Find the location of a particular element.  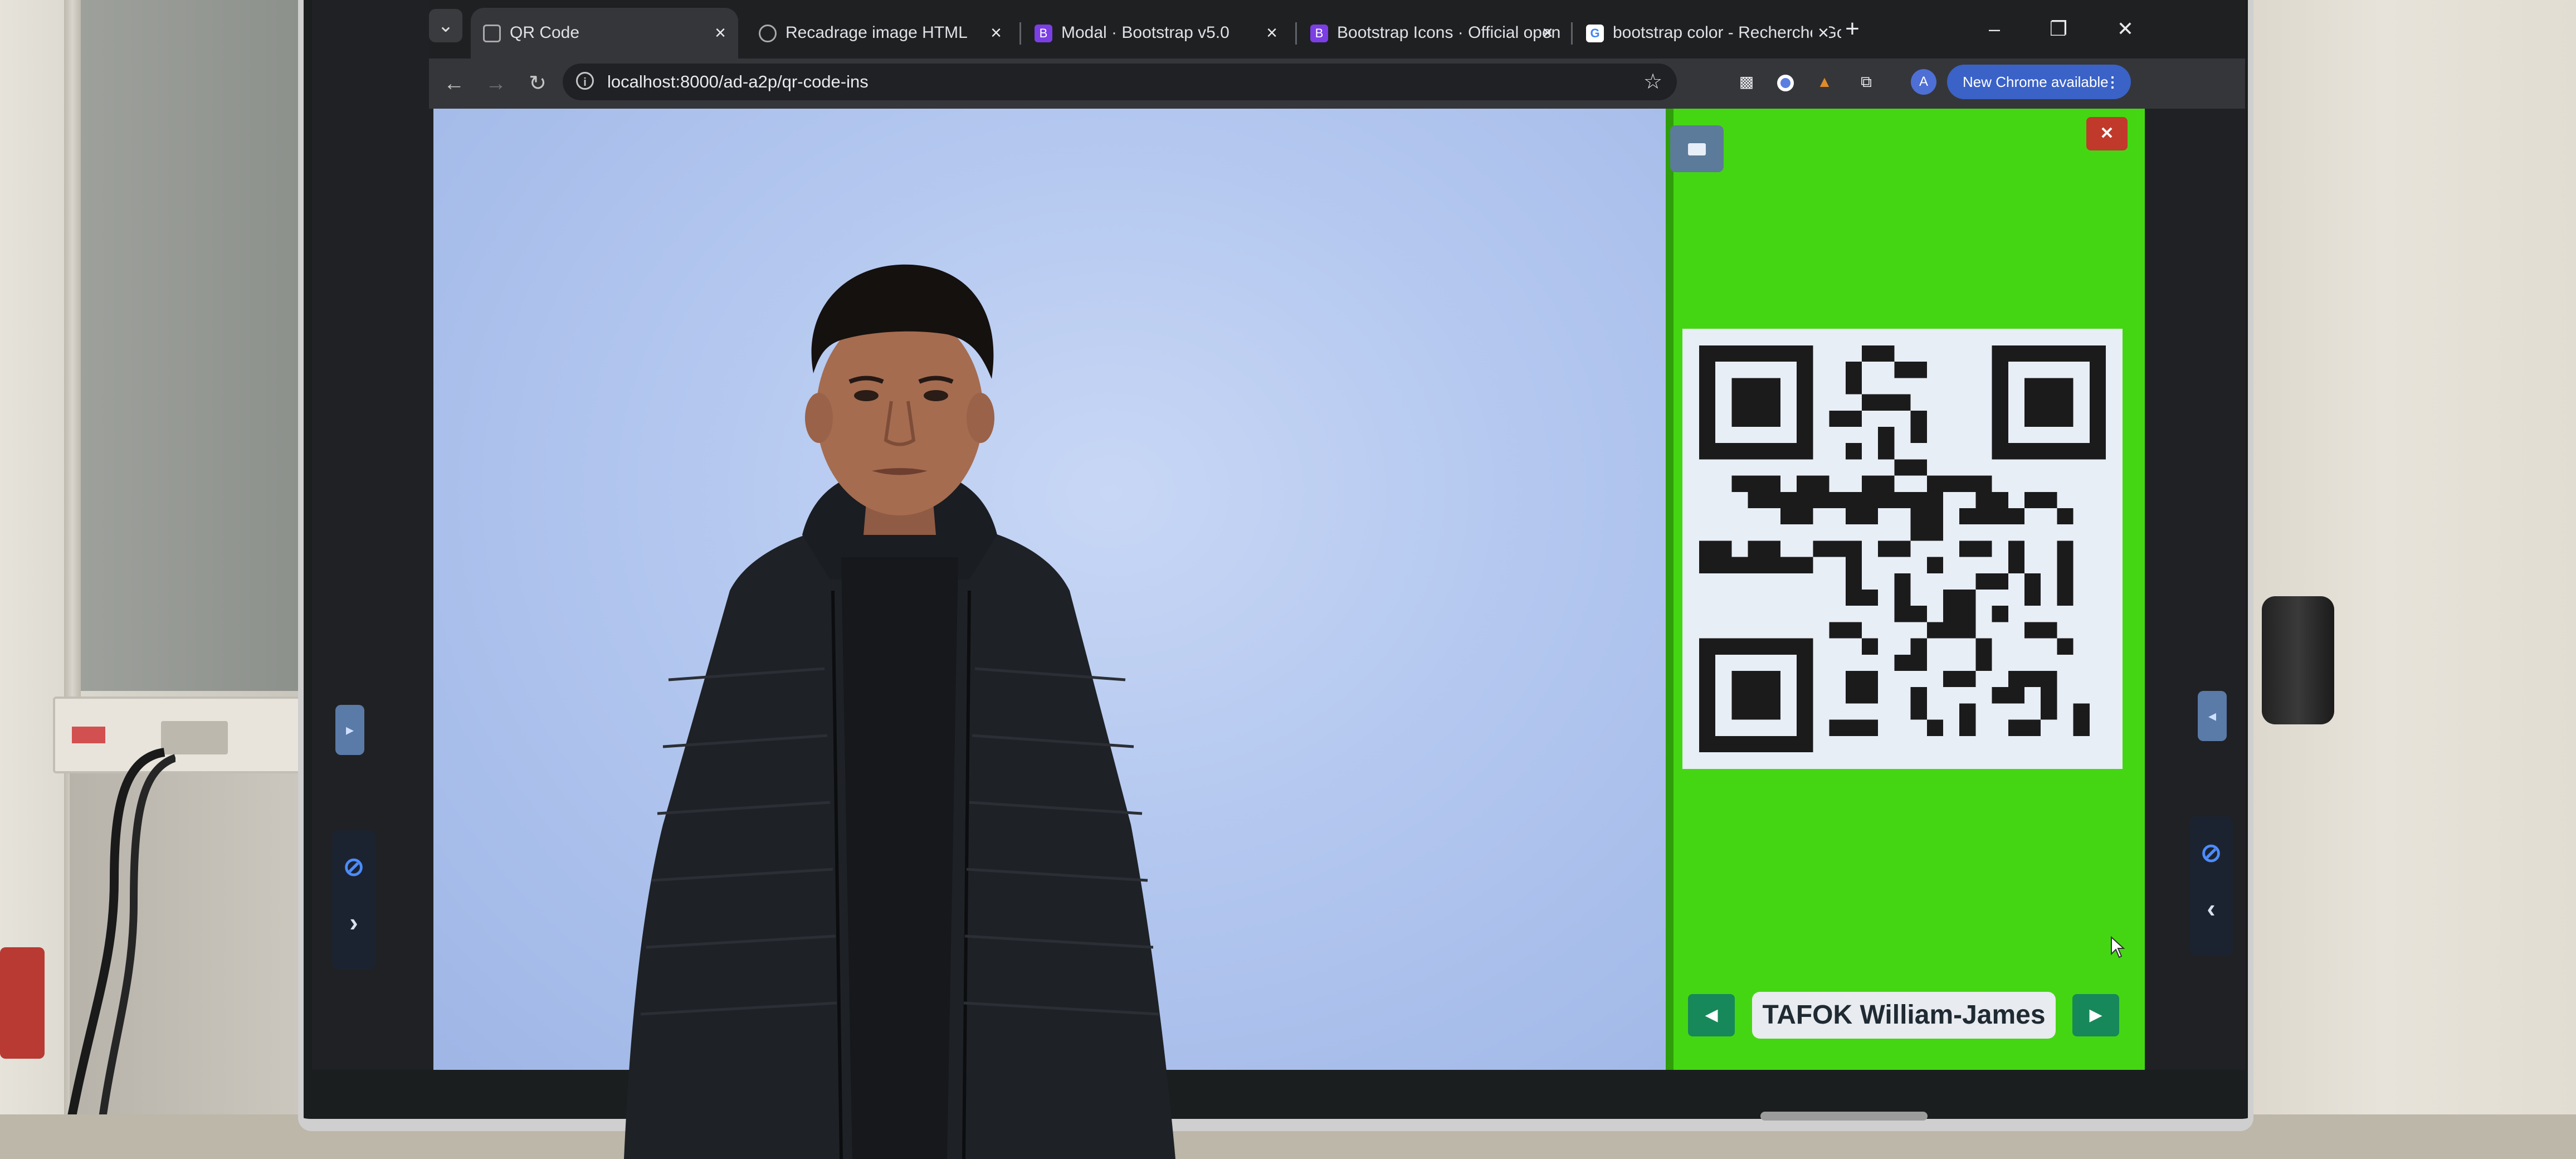

screen-icon is located at coordinates (1697, 149).